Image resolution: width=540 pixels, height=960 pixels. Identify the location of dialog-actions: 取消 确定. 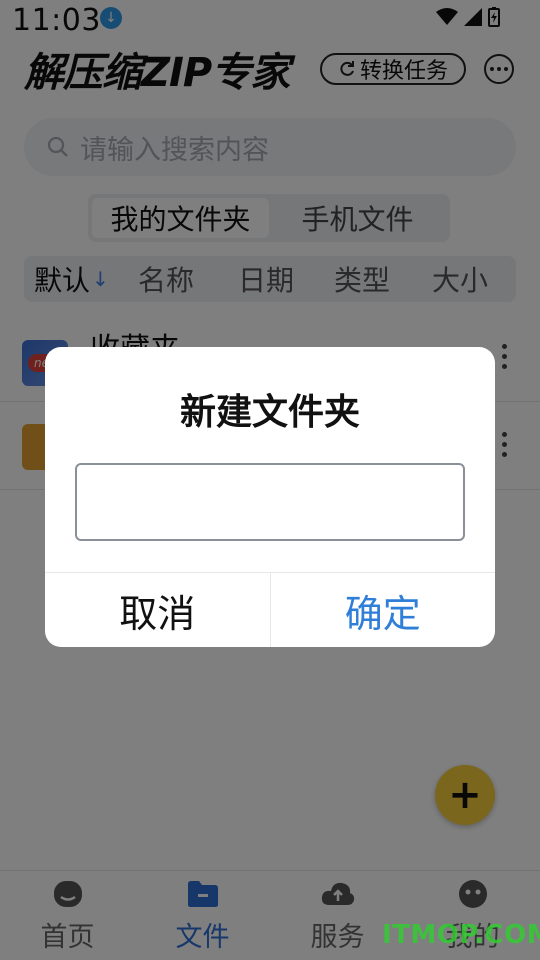
(270, 609).